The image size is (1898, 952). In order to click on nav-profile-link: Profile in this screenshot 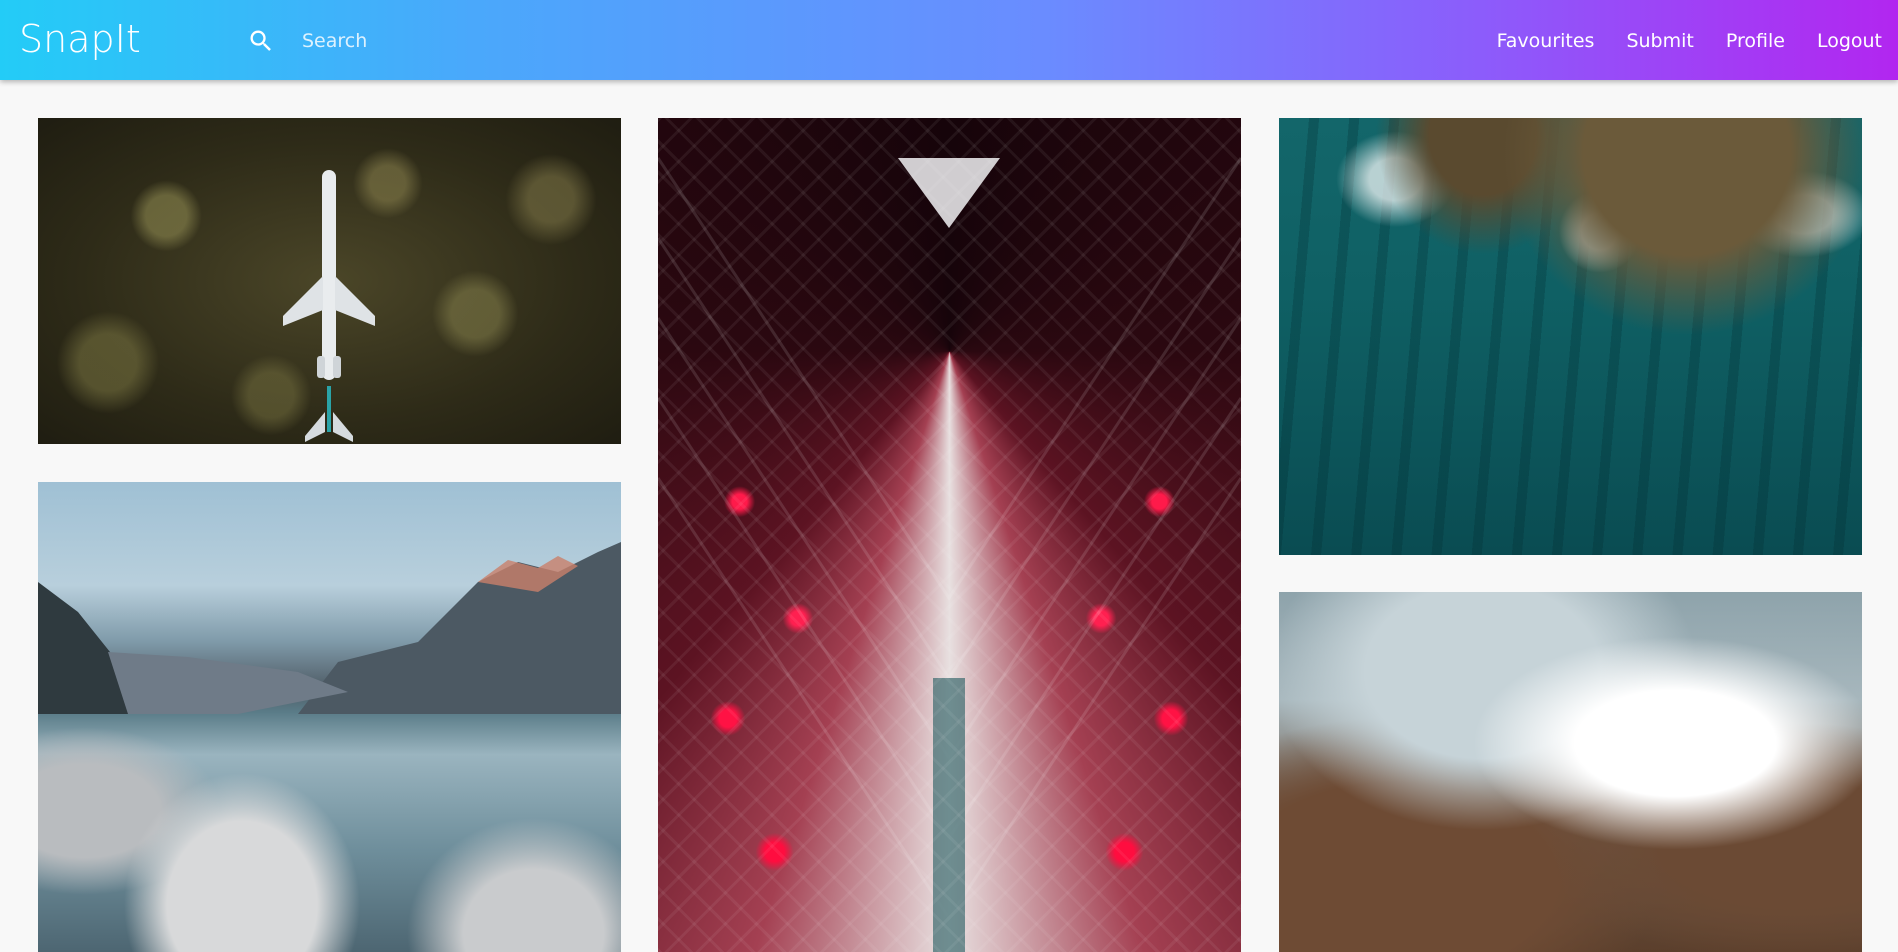, I will do `click(1755, 41)`.